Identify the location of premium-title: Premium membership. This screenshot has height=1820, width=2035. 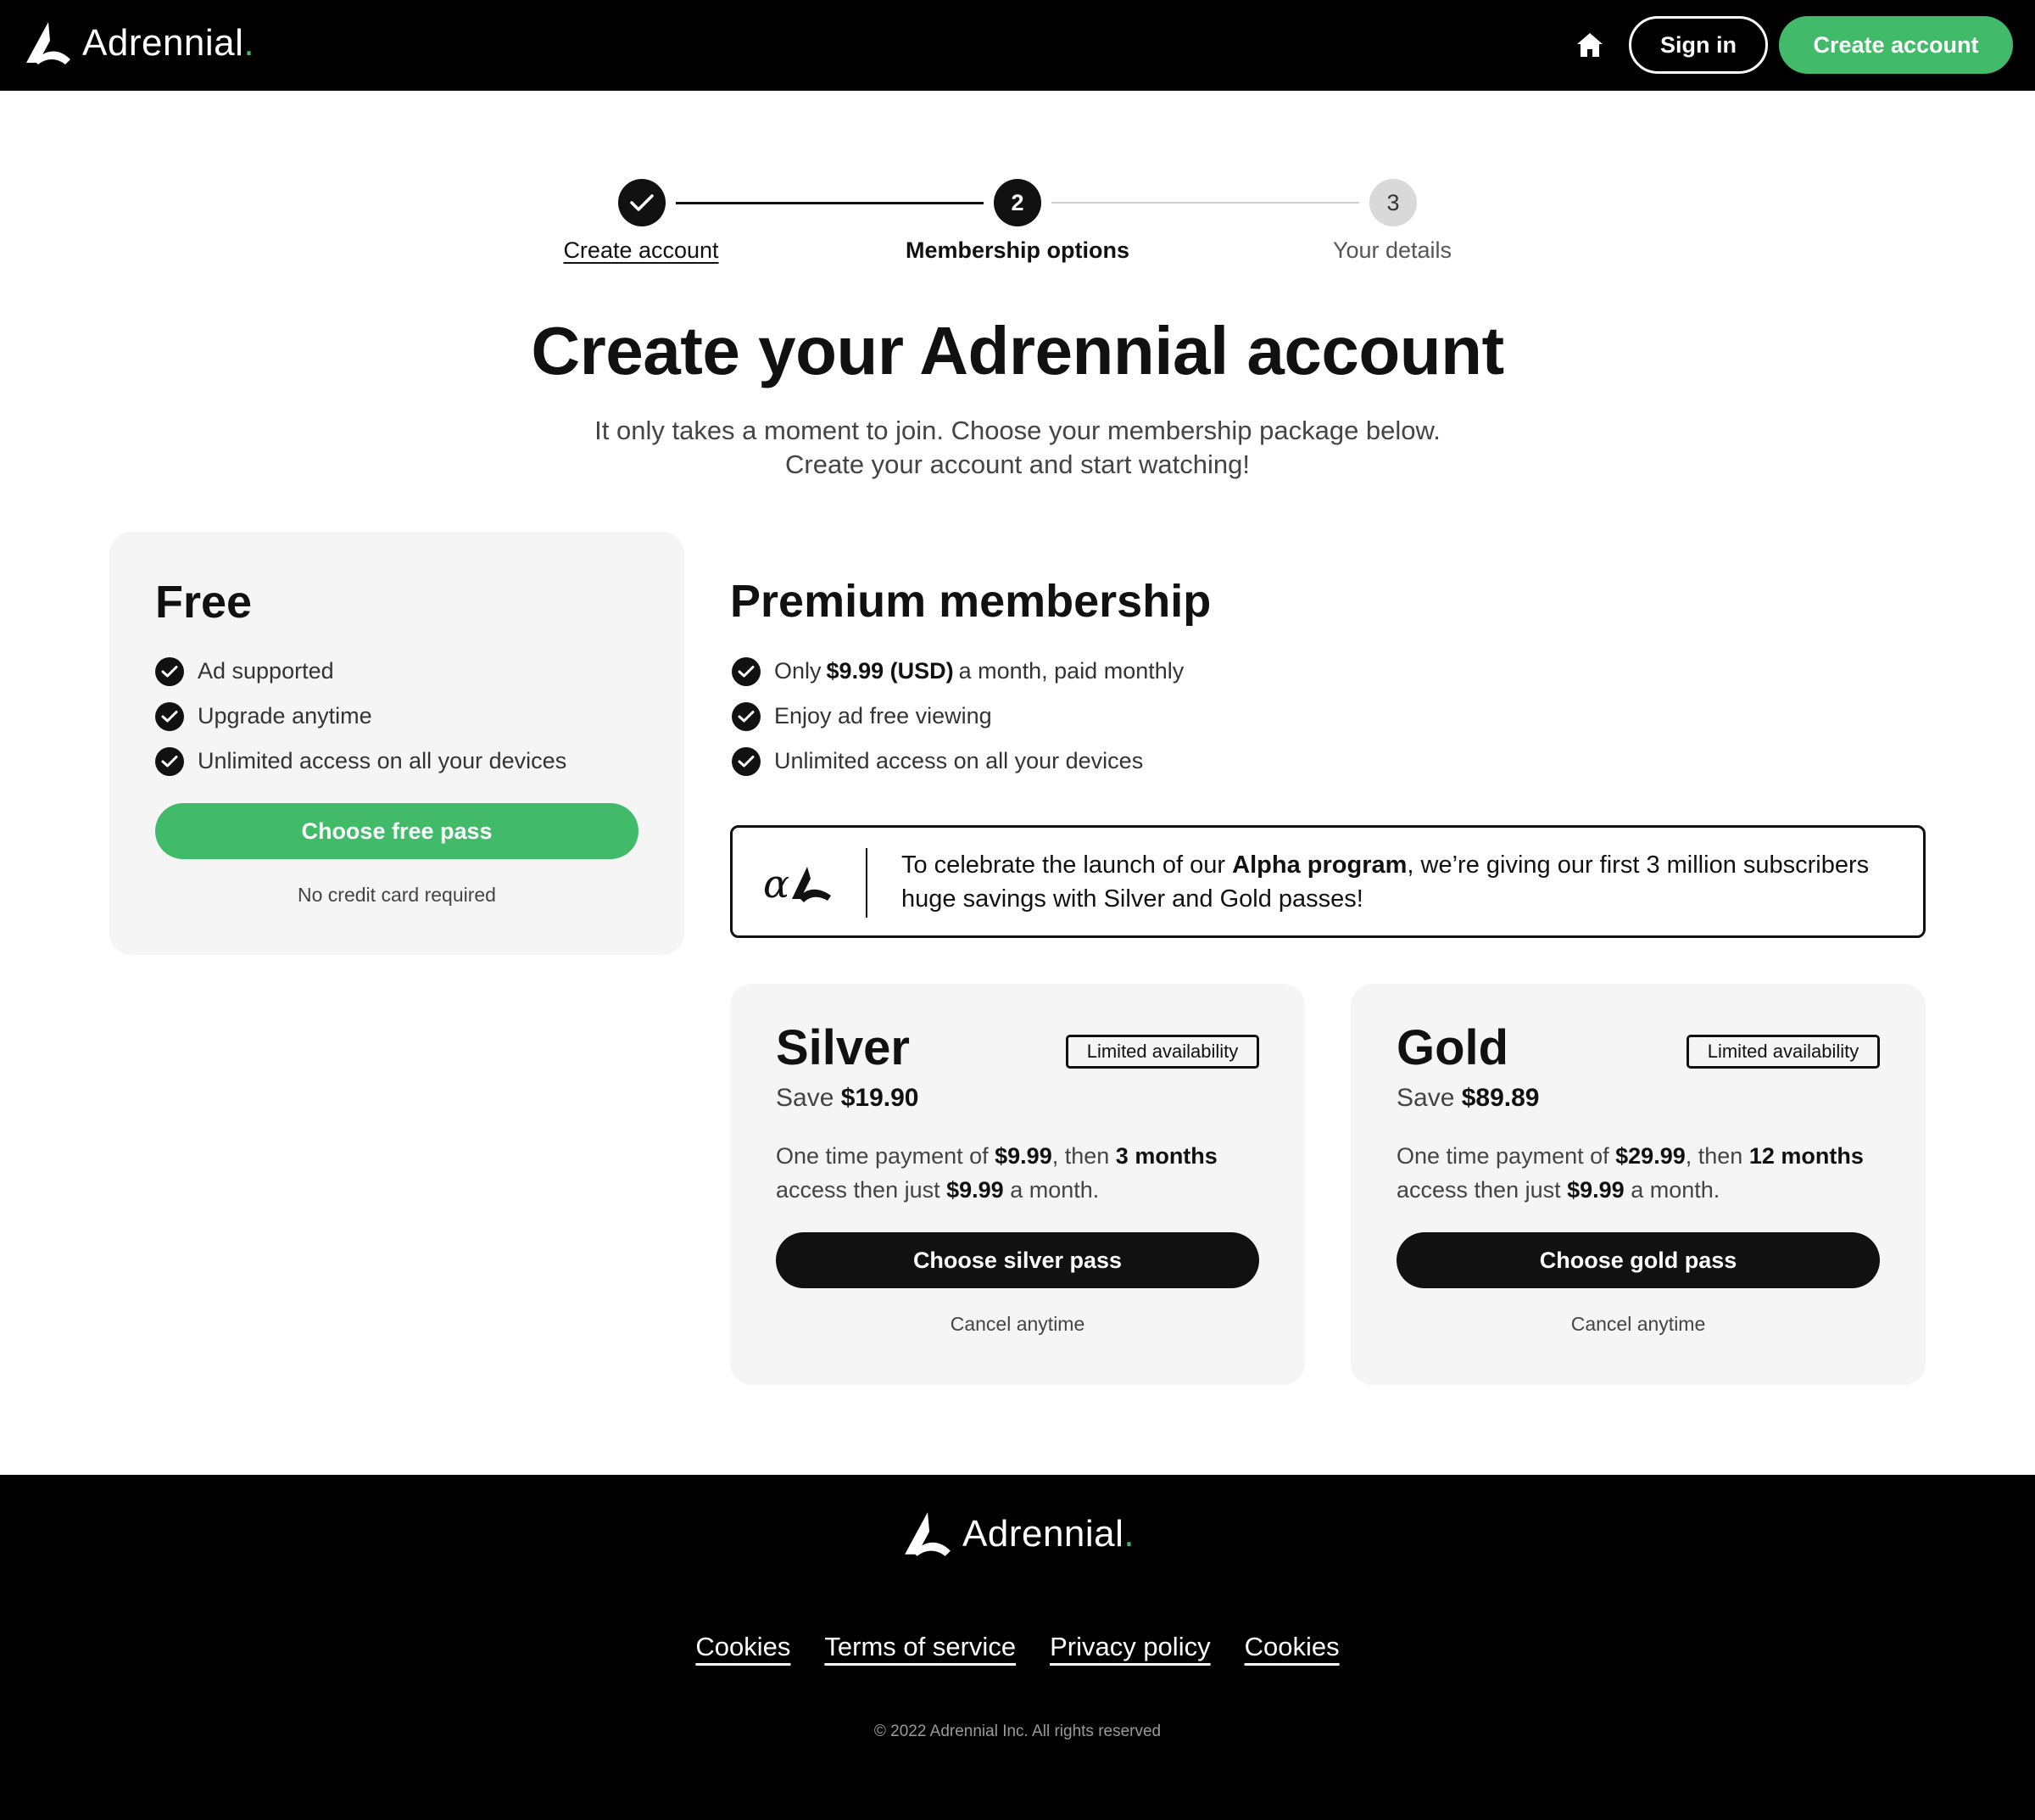
(971, 601).